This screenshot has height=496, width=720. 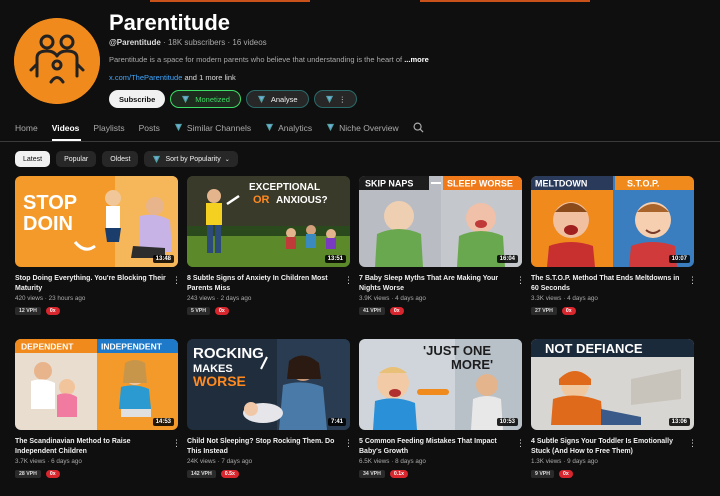 I want to click on tab-playlists: Playlists, so click(x=108, y=128).